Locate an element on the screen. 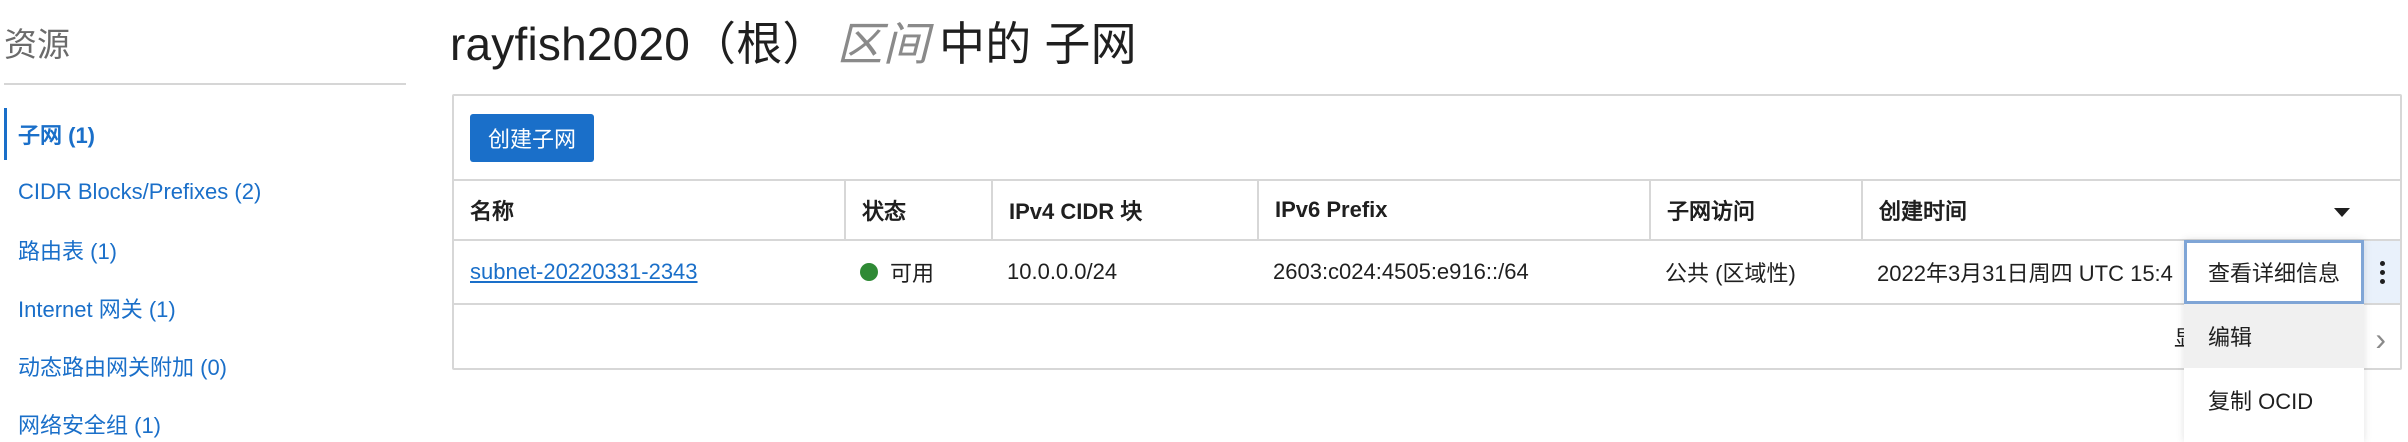 Image resolution: width=2408 pixels, height=442 pixels. status-available-icon is located at coordinates (869, 272).